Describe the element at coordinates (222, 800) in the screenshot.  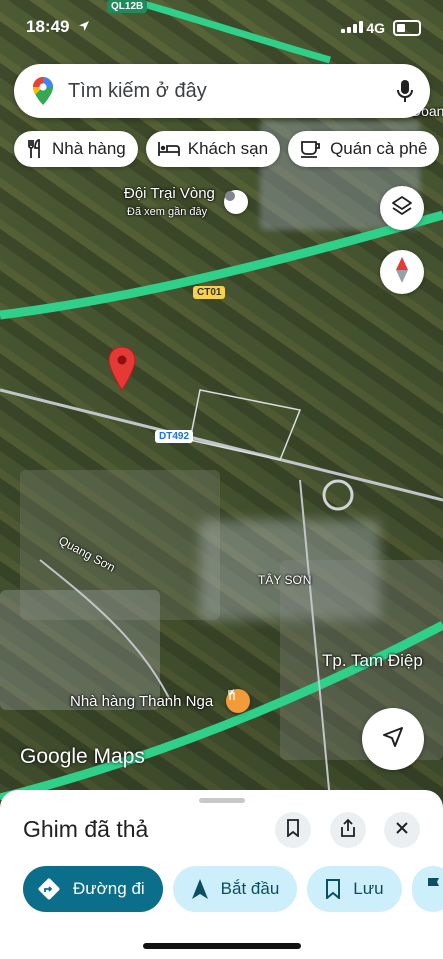
I see `sheet-drag-handle` at that location.